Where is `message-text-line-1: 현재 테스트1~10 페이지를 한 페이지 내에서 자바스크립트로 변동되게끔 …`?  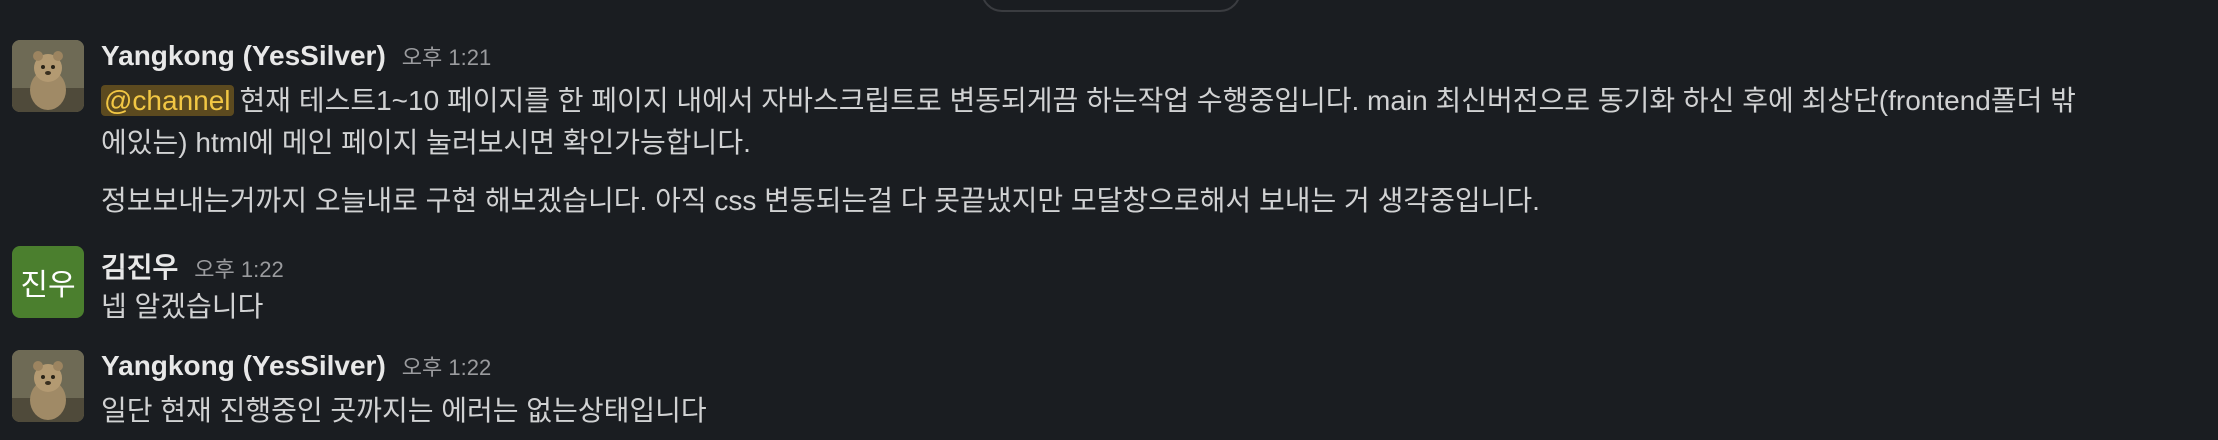
message-text-line-1: 현재 테스트1~10 페이지를 한 페이지 내에서 자바스크립트로 변동되게끔 … is located at coordinates (1157, 100).